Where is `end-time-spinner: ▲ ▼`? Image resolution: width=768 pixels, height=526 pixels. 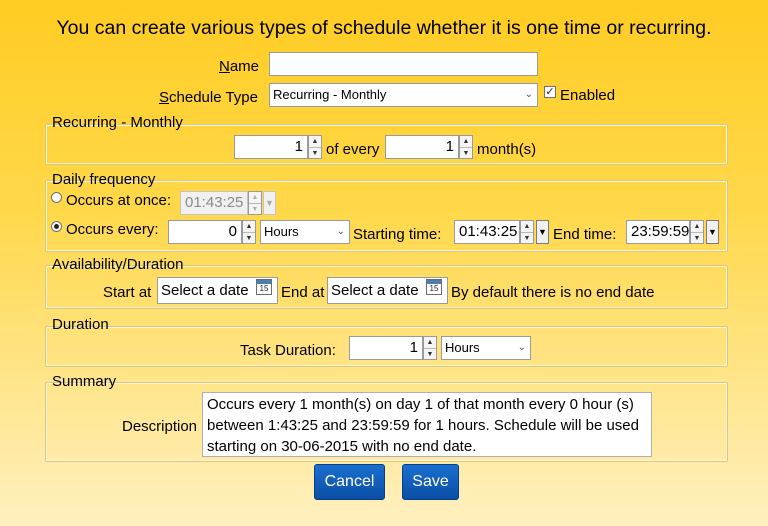
end-time-spinner: ▲ ▼ is located at coordinates (697, 232).